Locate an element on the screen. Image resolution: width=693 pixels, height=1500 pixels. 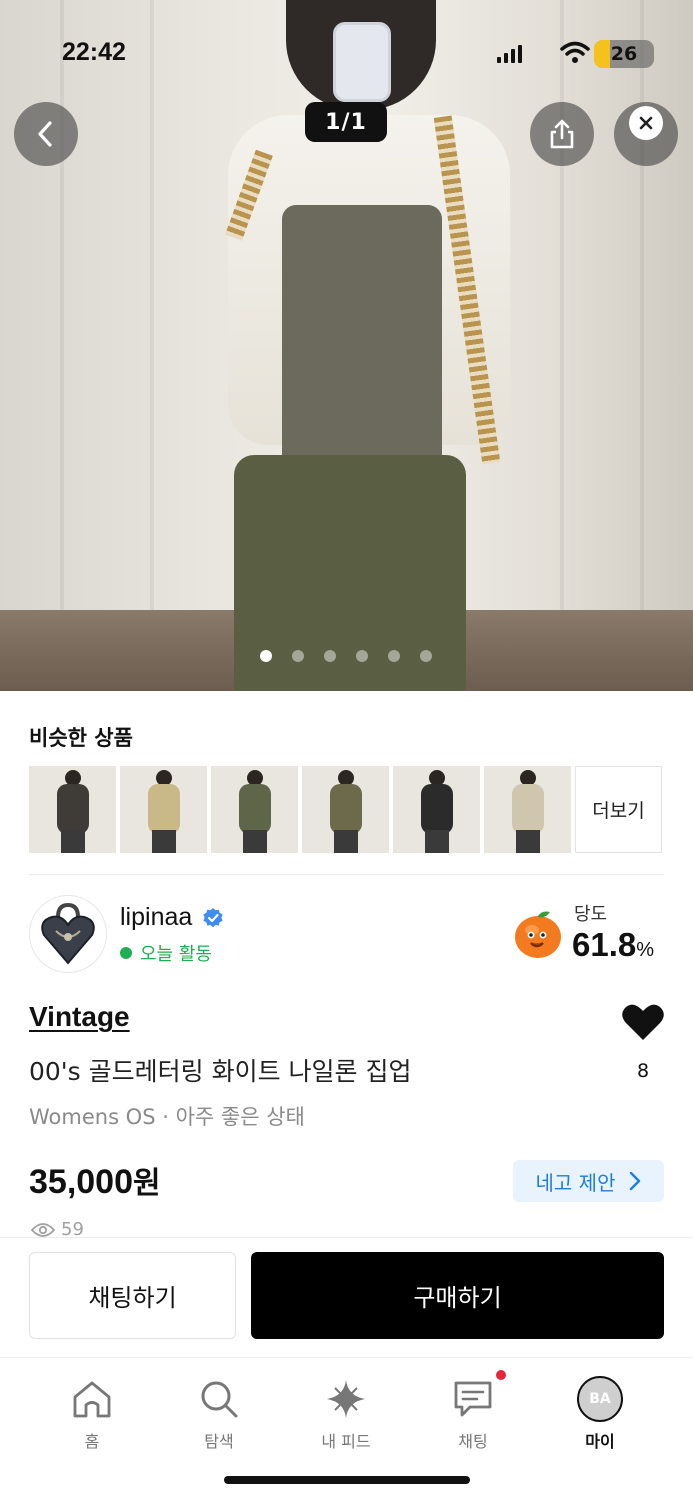
sparkle-icon is located at coordinates (346, 1399).